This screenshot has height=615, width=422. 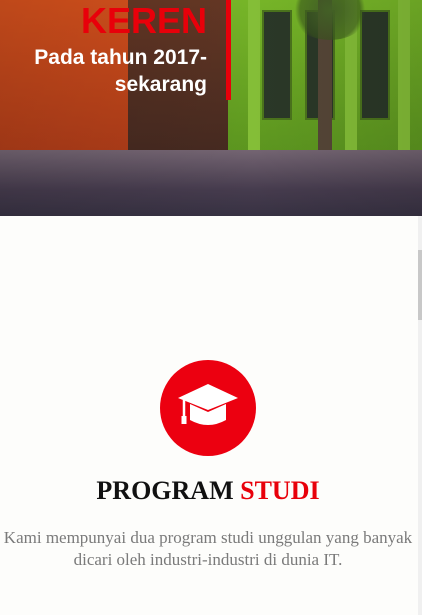 What do you see at coordinates (228, 50) in the screenshot?
I see `hero-accent-bar` at bounding box center [228, 50].